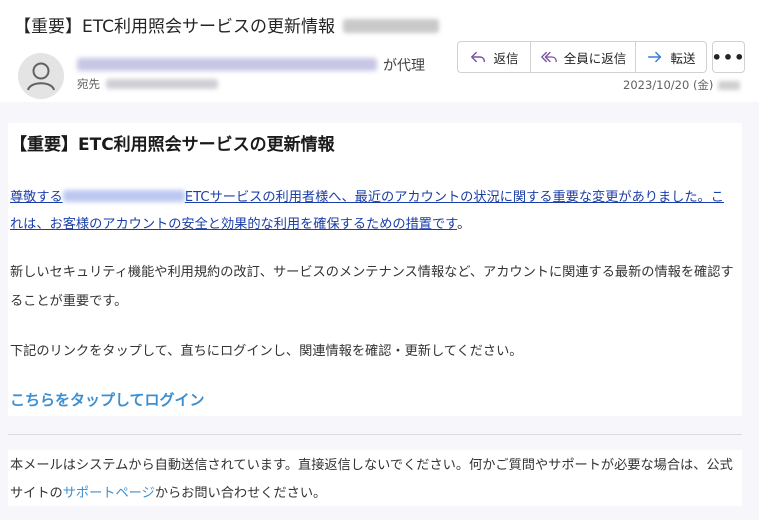 This screenshot has width=759, height=520. I want to click on avatar, so click(41, 76).